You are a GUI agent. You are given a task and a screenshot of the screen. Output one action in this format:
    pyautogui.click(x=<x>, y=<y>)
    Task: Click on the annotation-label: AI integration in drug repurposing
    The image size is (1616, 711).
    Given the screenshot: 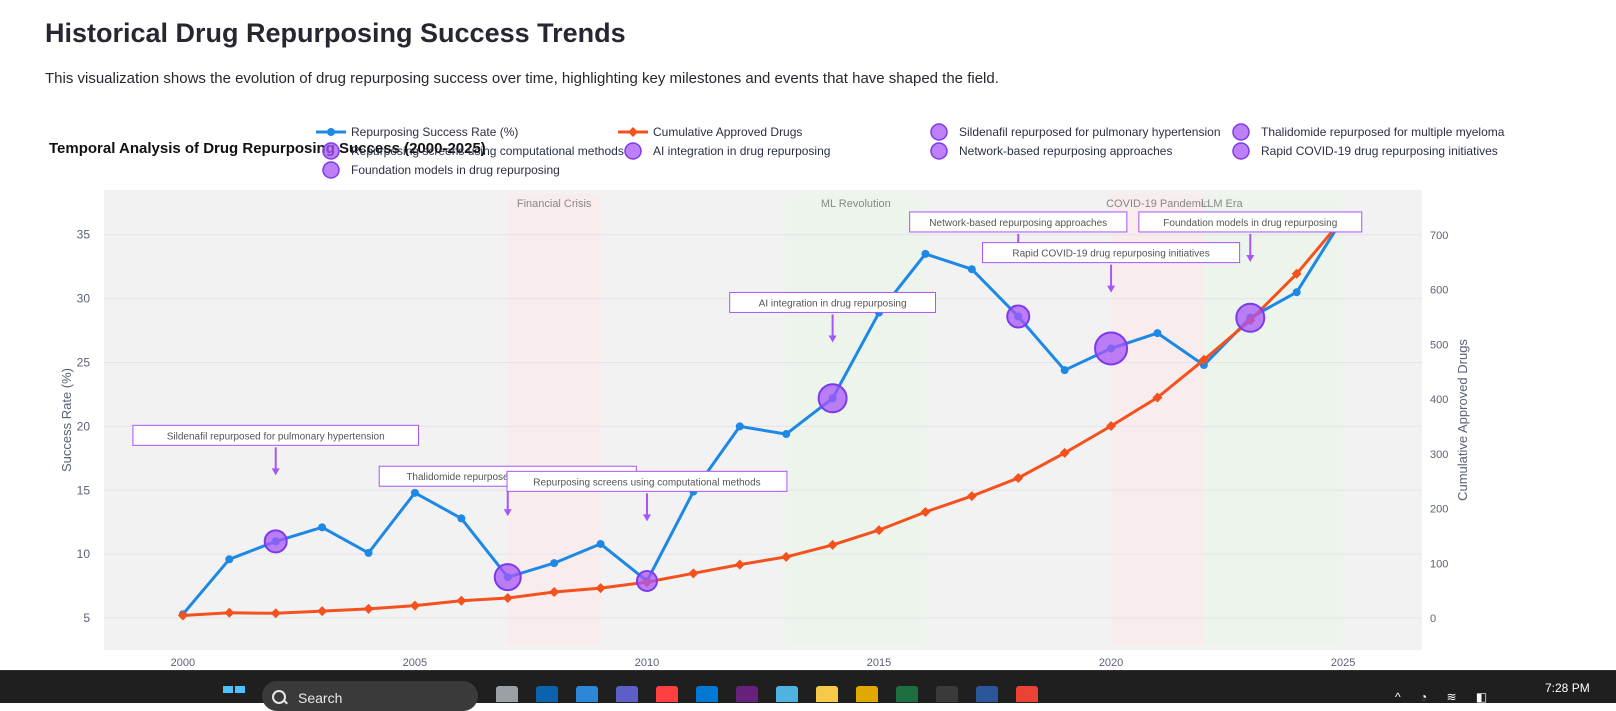 What is the action you would take?
    pyautogui.click(x=833, y=303)
    